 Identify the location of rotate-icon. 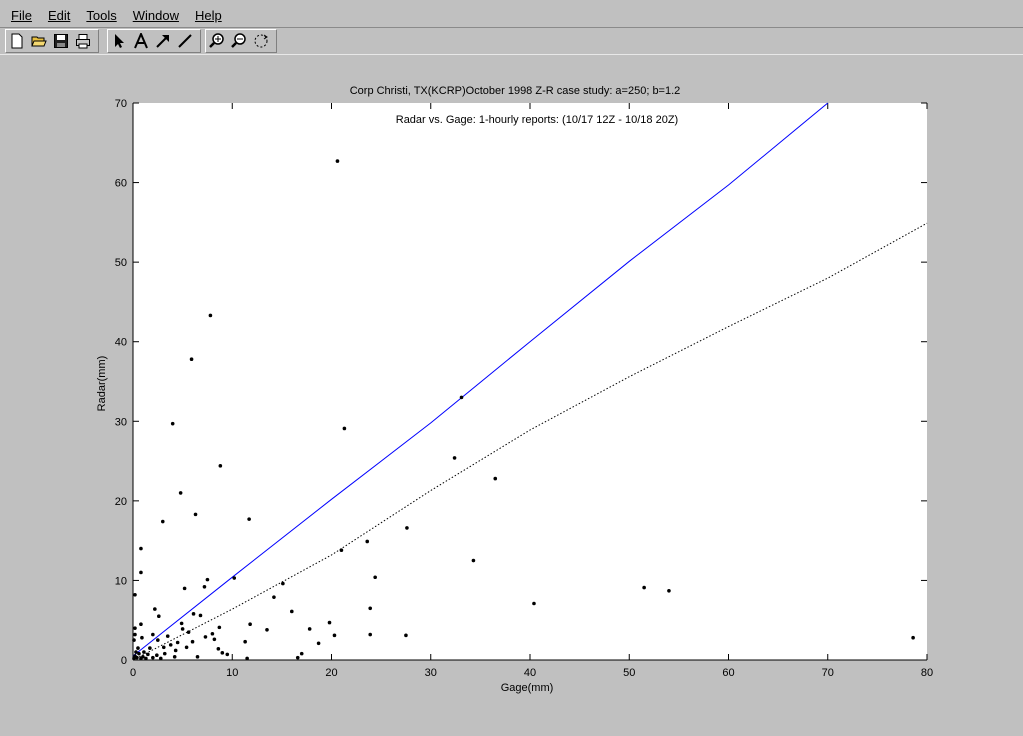
(261, 41).